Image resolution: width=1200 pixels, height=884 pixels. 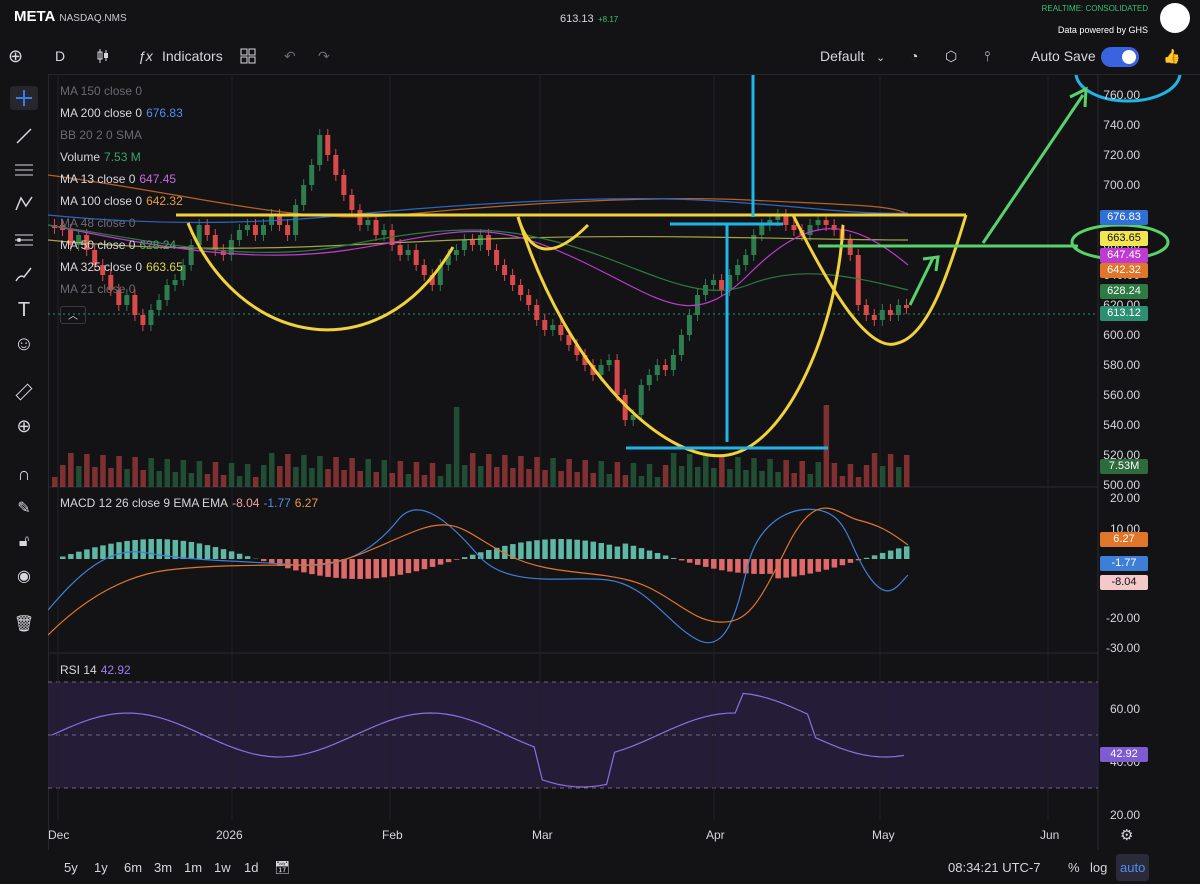 What do you see at coordinates (121, 113) in the screenshot?
I see `legend-ma200: MA 200 close 0 676.83` at bounding box center [121, 113].